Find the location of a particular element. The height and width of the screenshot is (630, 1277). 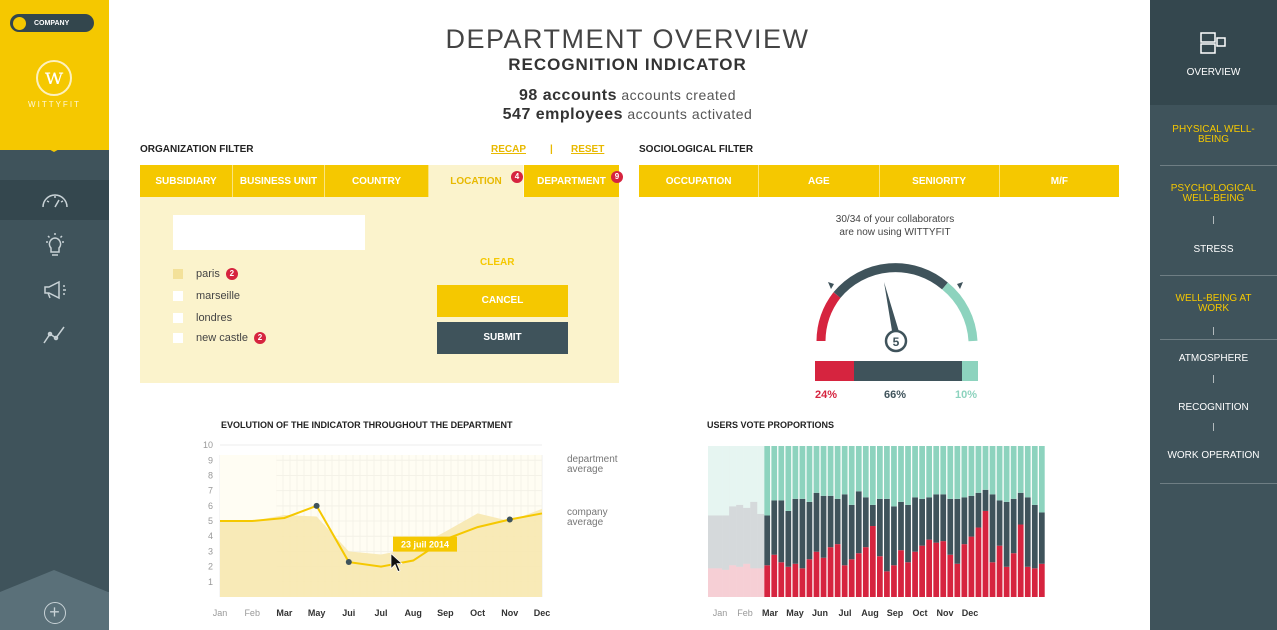

tab-label: COUNTRY is located at coordinates (376, 181).